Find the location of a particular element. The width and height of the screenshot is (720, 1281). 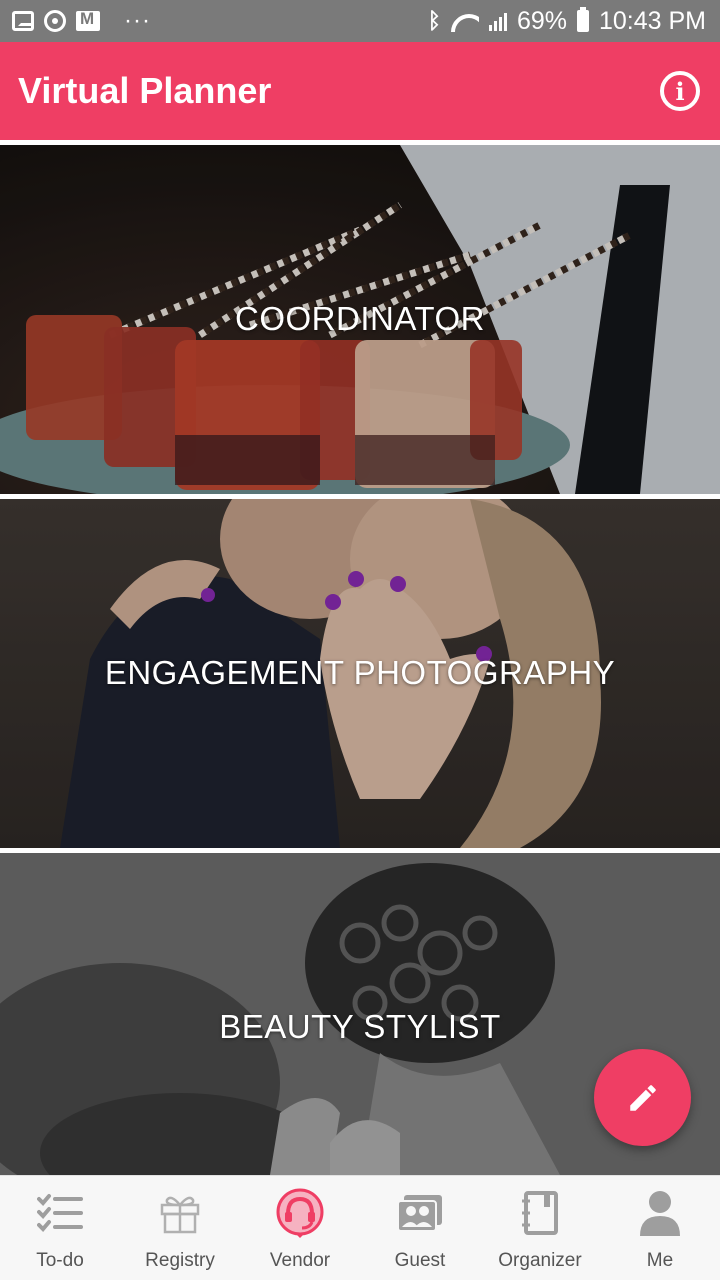

engagement-photography-label: ENGAGEMENT PHOTOGRAPHY is located at coordinates (360, 672).